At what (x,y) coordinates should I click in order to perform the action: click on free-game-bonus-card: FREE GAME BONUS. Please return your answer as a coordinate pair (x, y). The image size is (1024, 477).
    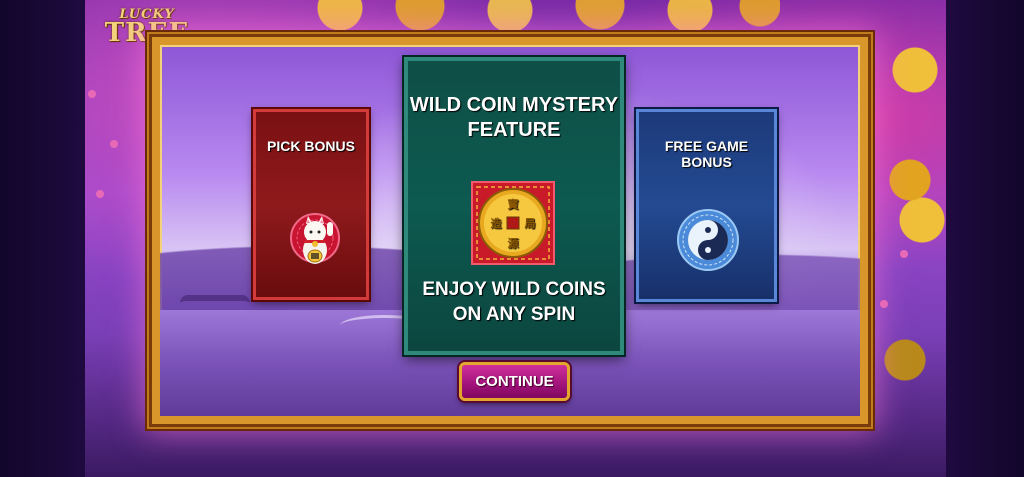
    Looking at the image, I should click on (706, 205).